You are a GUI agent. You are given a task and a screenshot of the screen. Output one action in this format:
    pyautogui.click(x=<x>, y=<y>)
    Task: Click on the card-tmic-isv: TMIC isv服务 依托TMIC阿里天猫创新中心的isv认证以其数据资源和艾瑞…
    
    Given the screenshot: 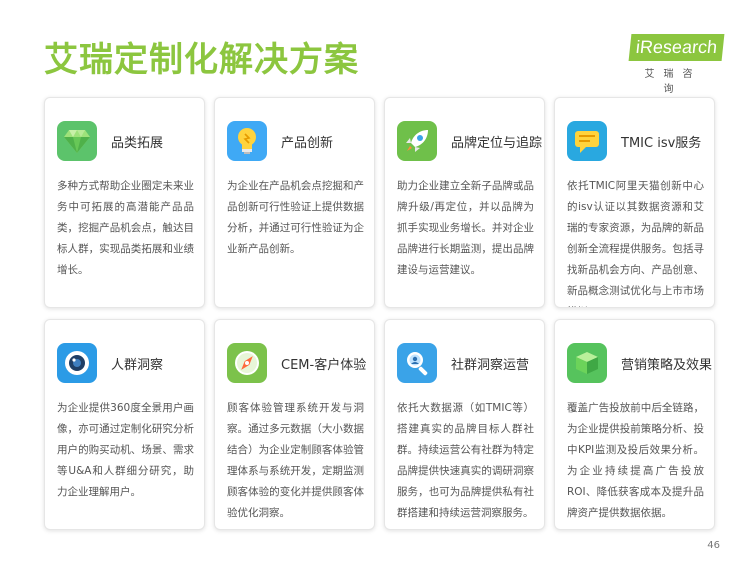 What is the action you would take?
    pyautogui.click(x=634, y=202)
    